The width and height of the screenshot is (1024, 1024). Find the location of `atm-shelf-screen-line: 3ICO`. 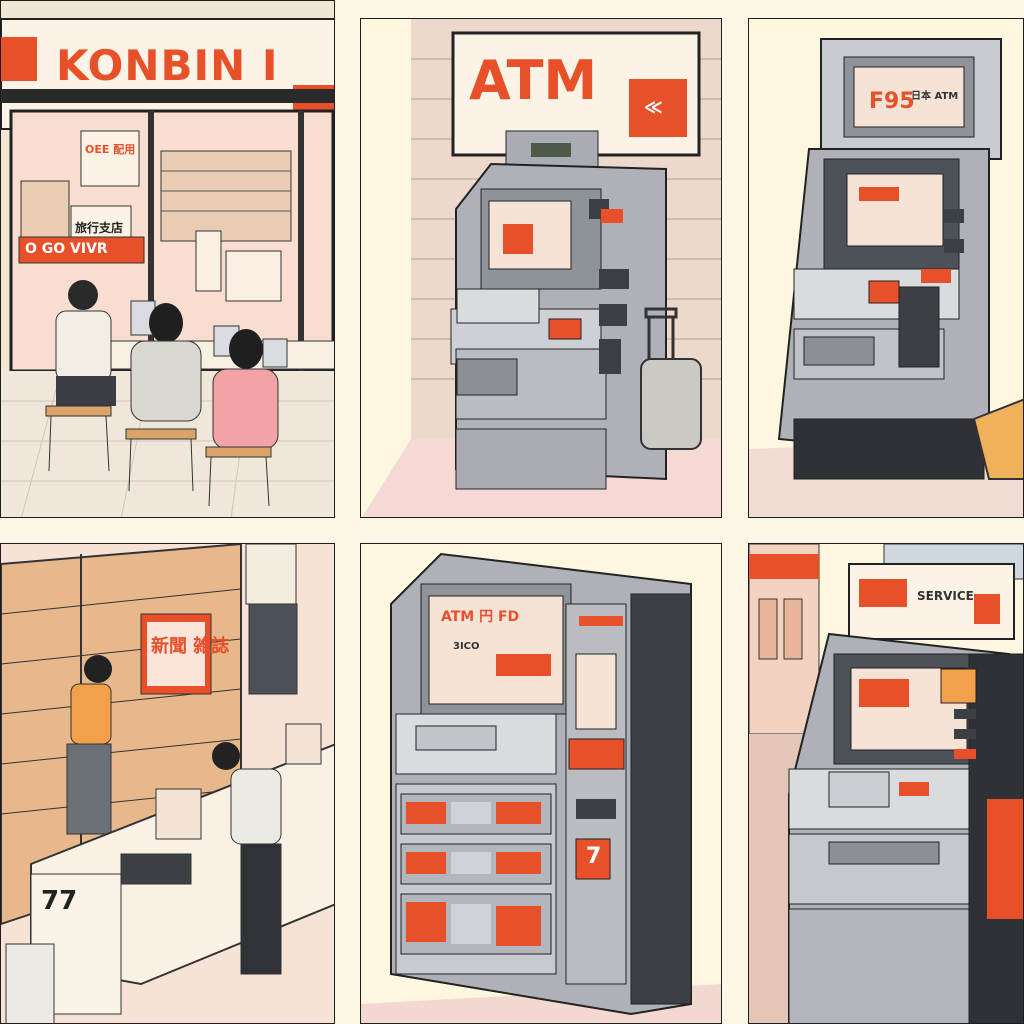

atm-shelf-screen-line: 3ICO is located at coordinates (466, 646).